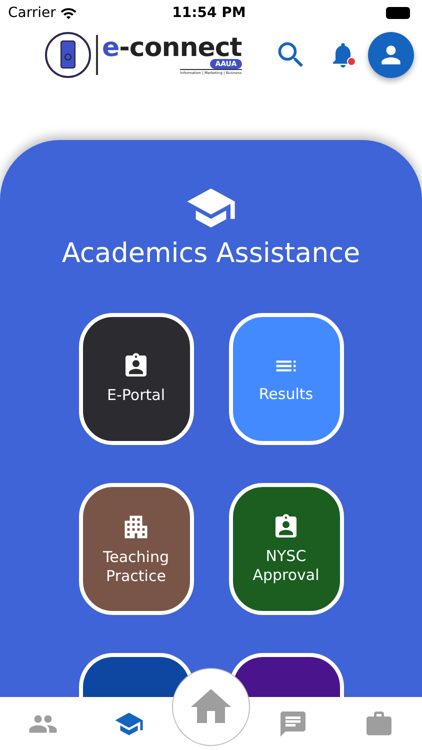 The image size is (422, 750). Describe the element at coordinates (398, 13) in the screenshot. I see `battery-icon` at that location.